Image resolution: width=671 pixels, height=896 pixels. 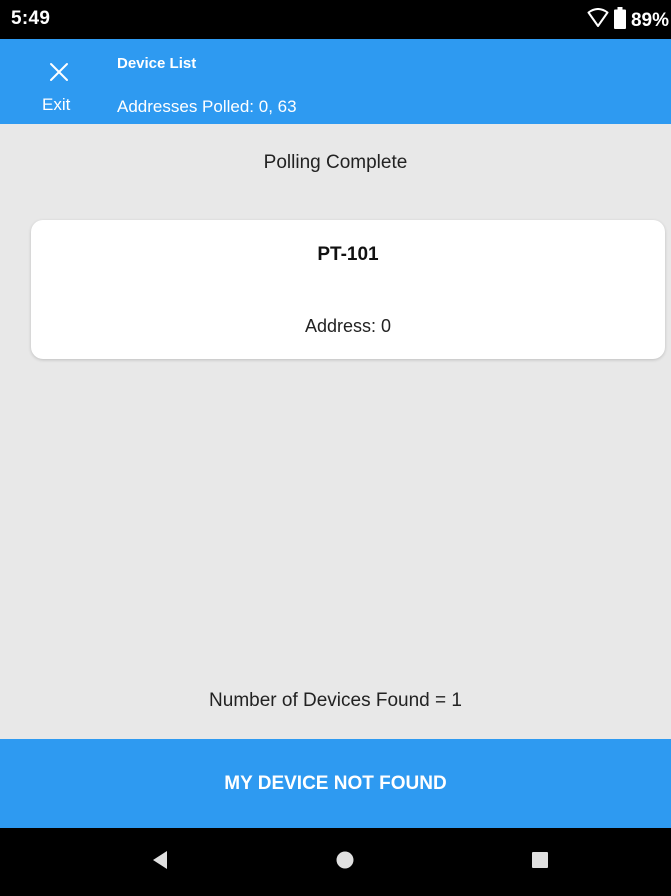 I want to click on battery-icon, so click(x=619, y=20).